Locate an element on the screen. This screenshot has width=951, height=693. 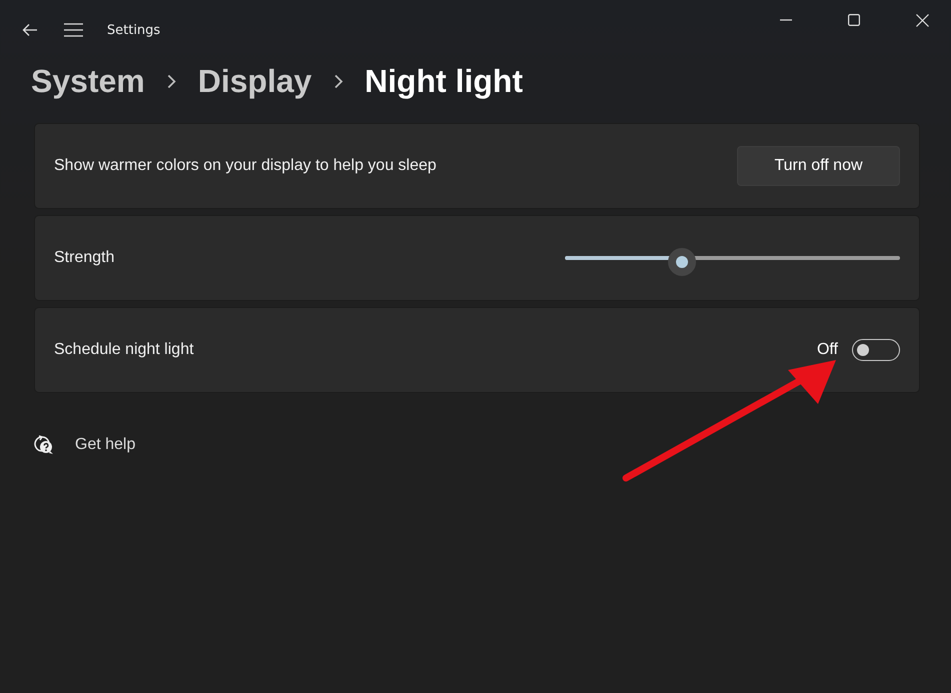
setting-label: Schedule night light is located at coordinates (124, 350).